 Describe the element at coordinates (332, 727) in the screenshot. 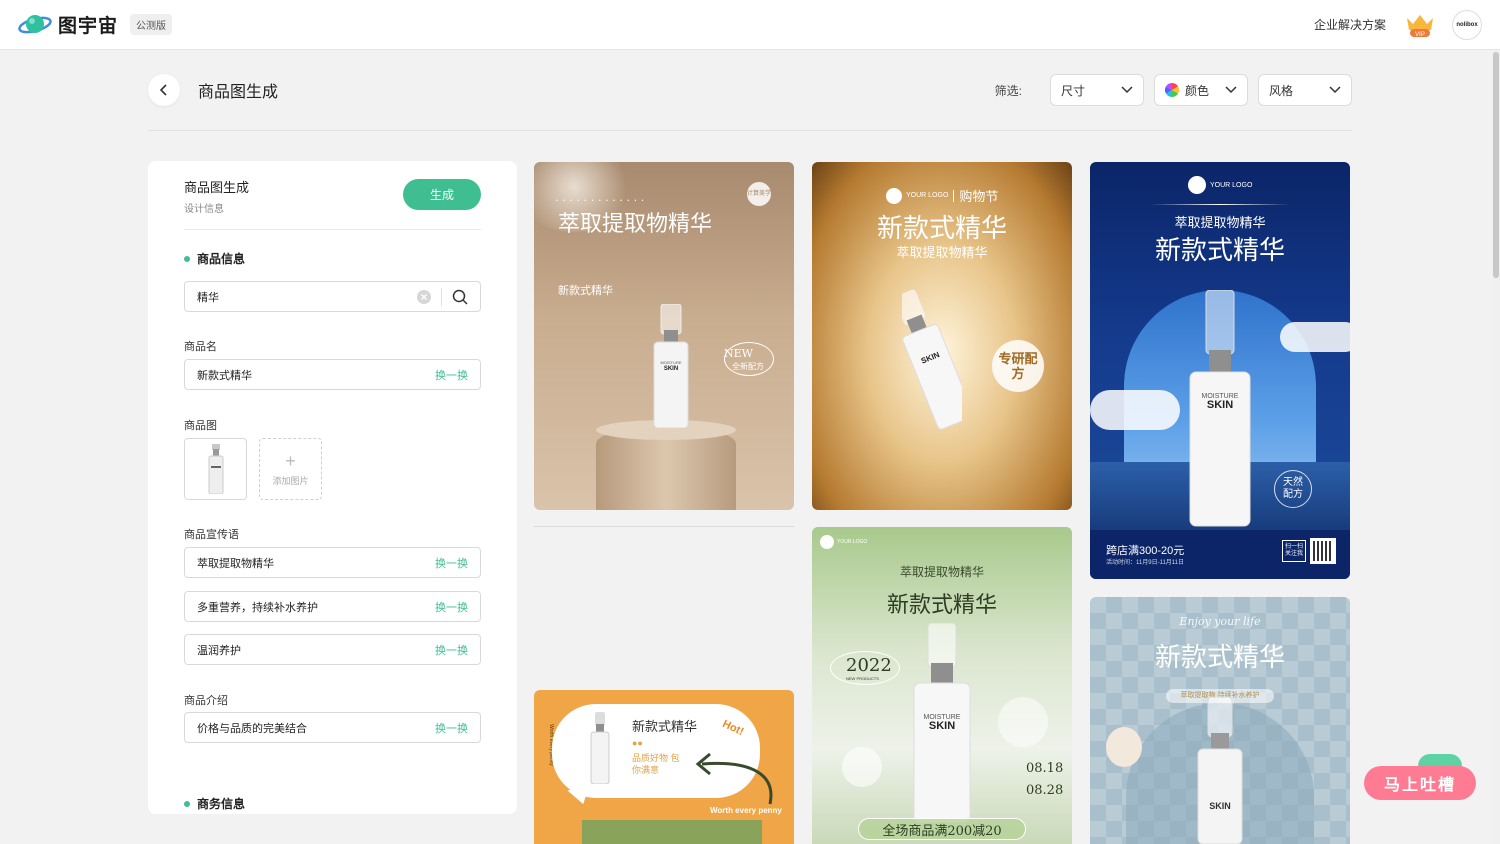

I see `intro-field: 价格与品质的完美结合 换一换` at that location.